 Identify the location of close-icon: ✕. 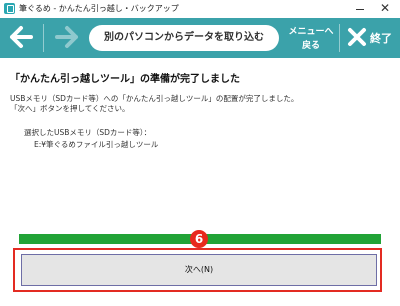
(385, 8).